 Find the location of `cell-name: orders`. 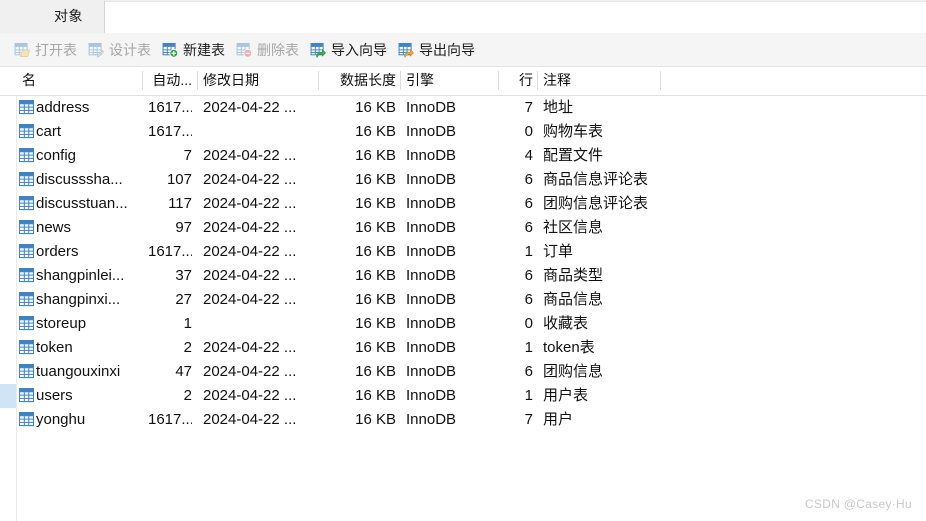

cell-name: orders is located at coordinates (88, 252).